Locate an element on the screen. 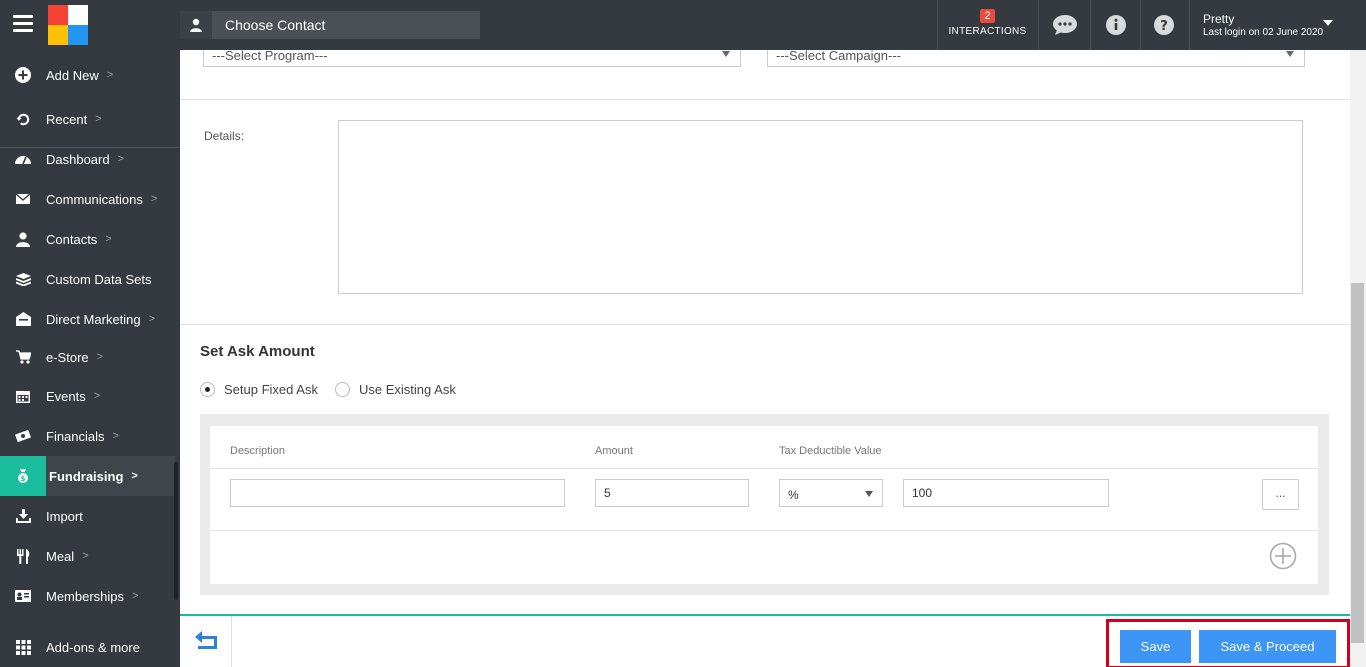  page-scrollbar-thumb is located at coordinates (1357, 463).